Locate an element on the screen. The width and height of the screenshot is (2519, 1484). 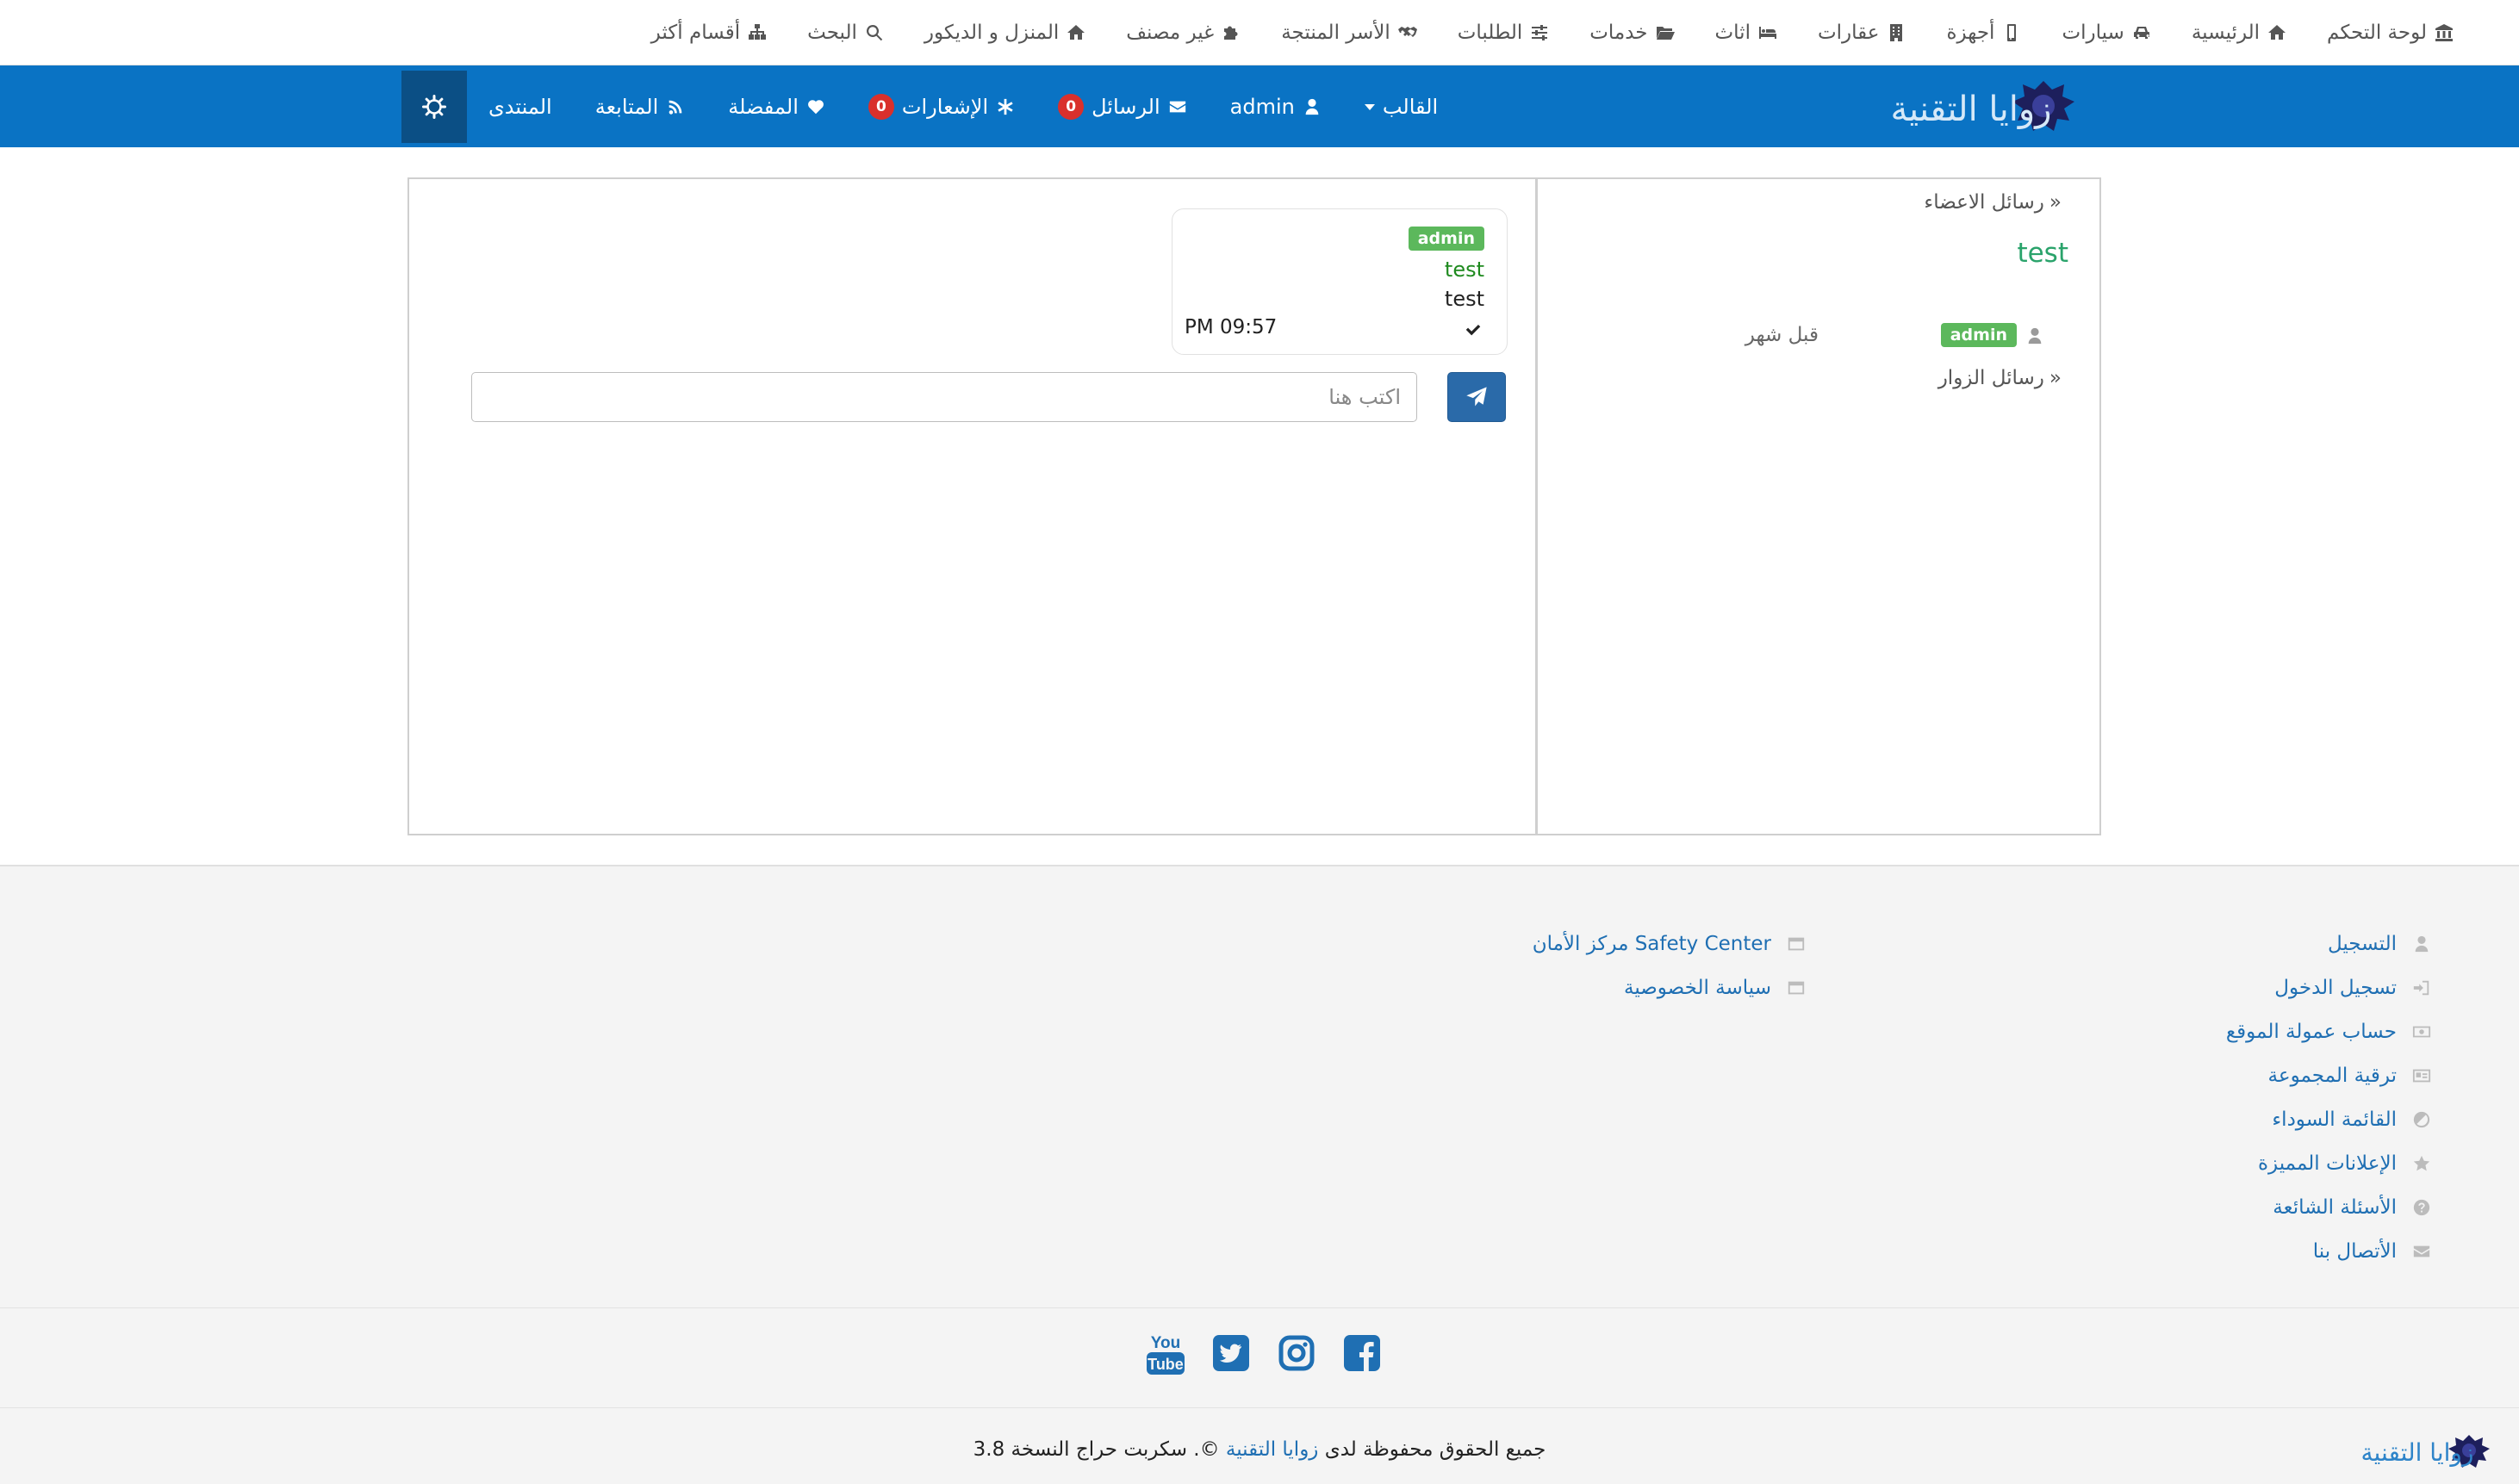
twitter-link is located at coordinates (1231, 1353).